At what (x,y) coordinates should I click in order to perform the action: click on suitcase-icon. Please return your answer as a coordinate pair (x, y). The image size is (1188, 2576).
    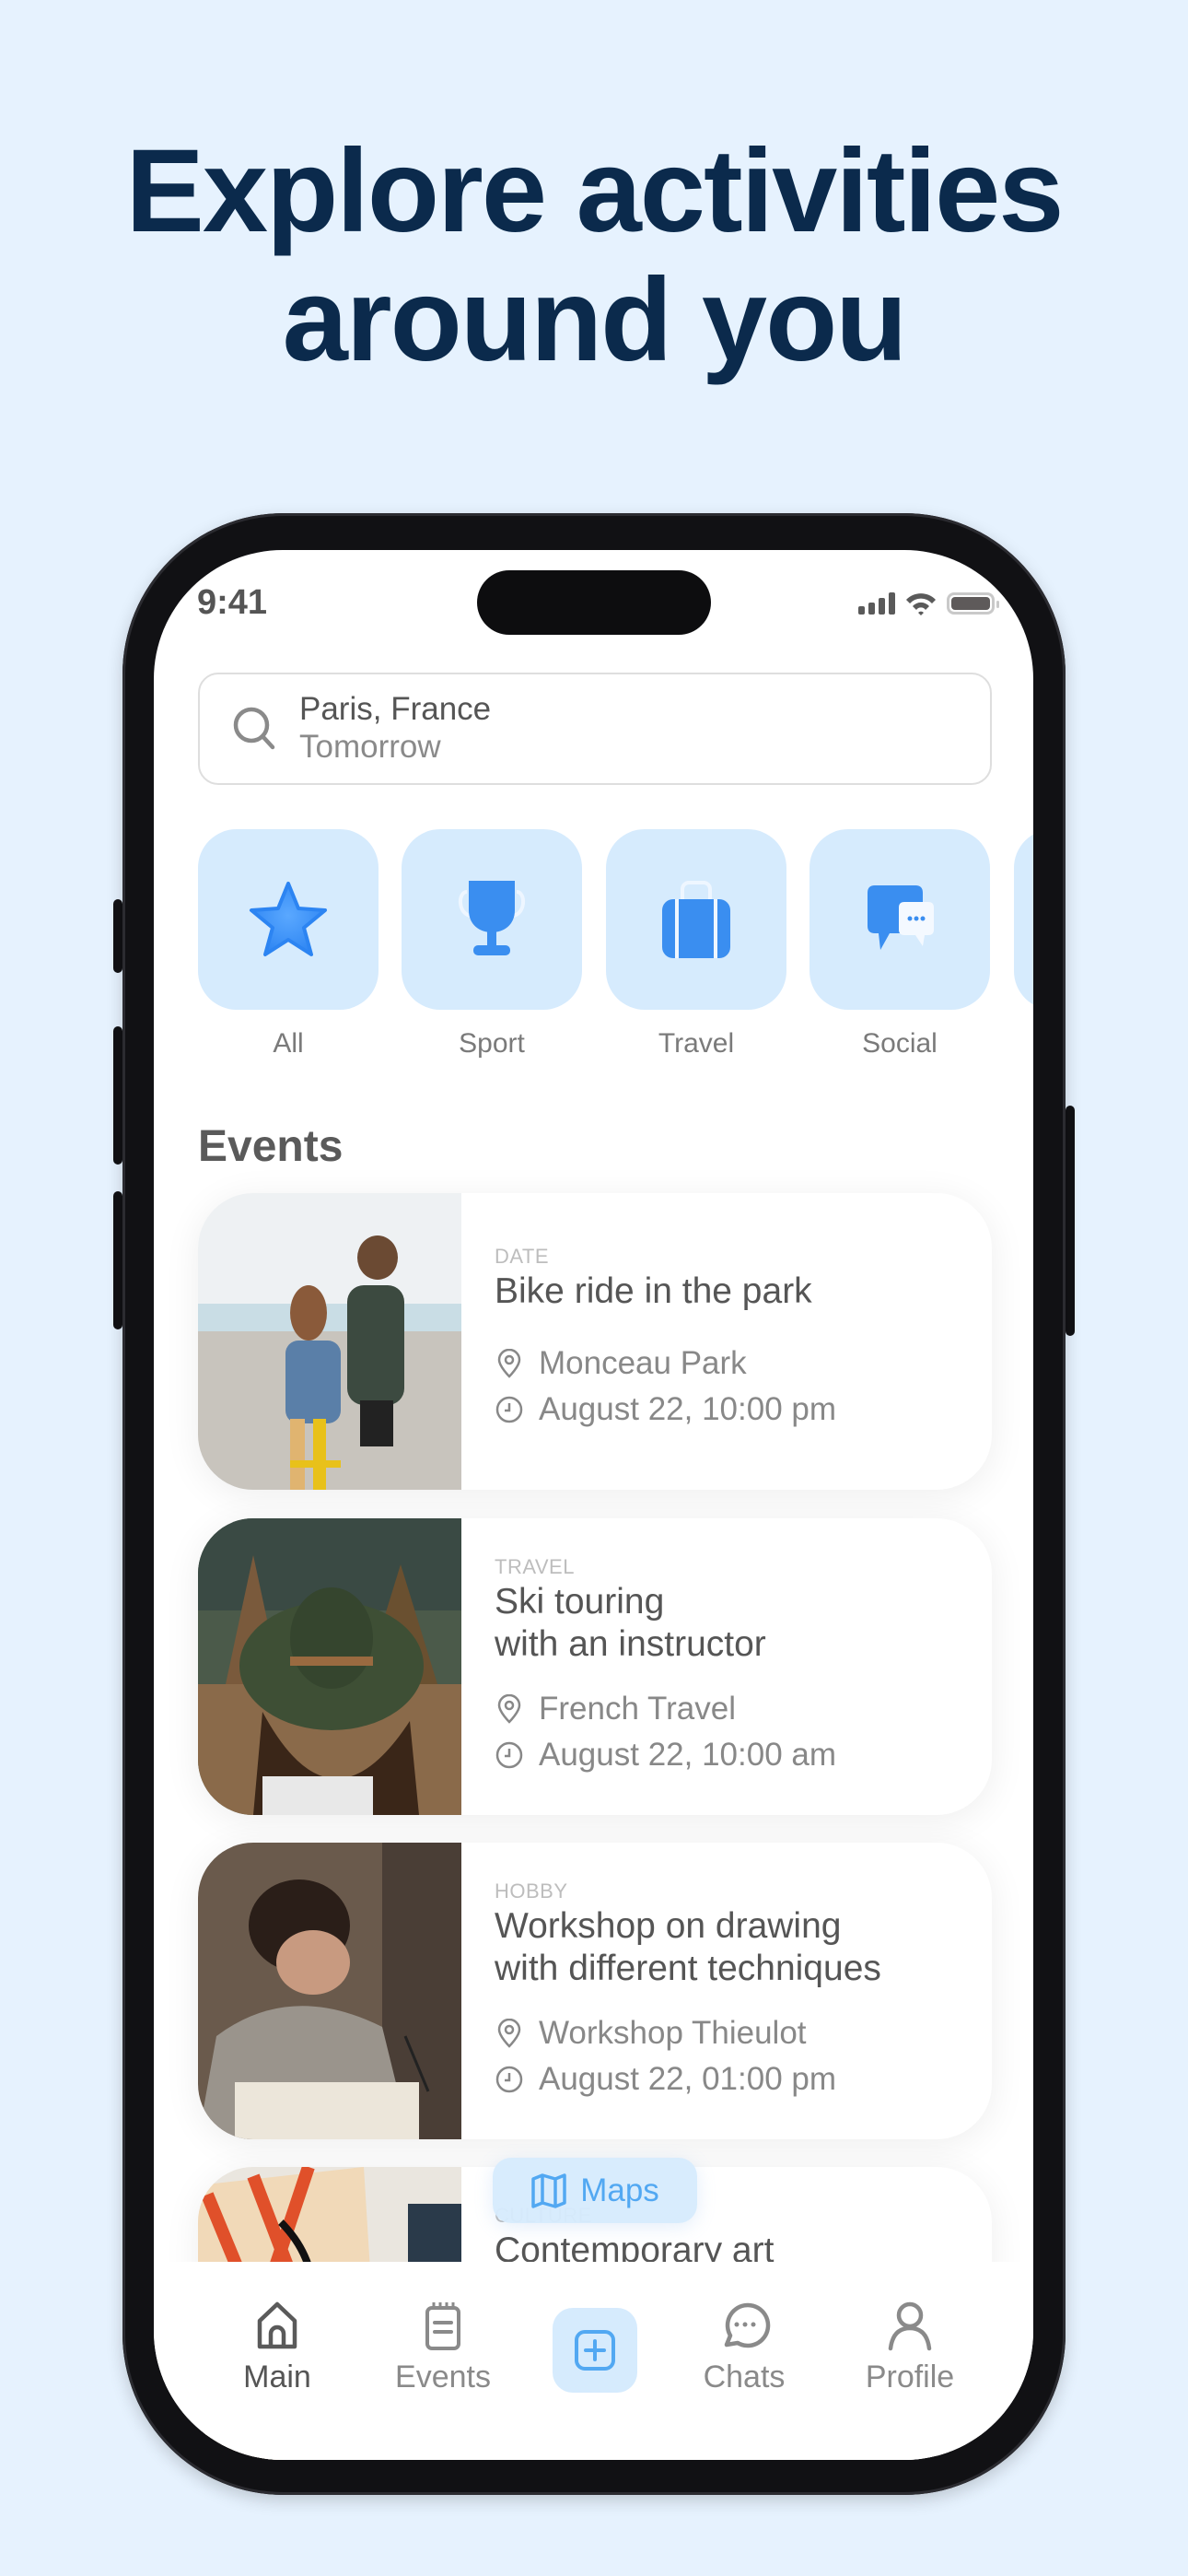
    Looking at the image, I should click on (696, 919).